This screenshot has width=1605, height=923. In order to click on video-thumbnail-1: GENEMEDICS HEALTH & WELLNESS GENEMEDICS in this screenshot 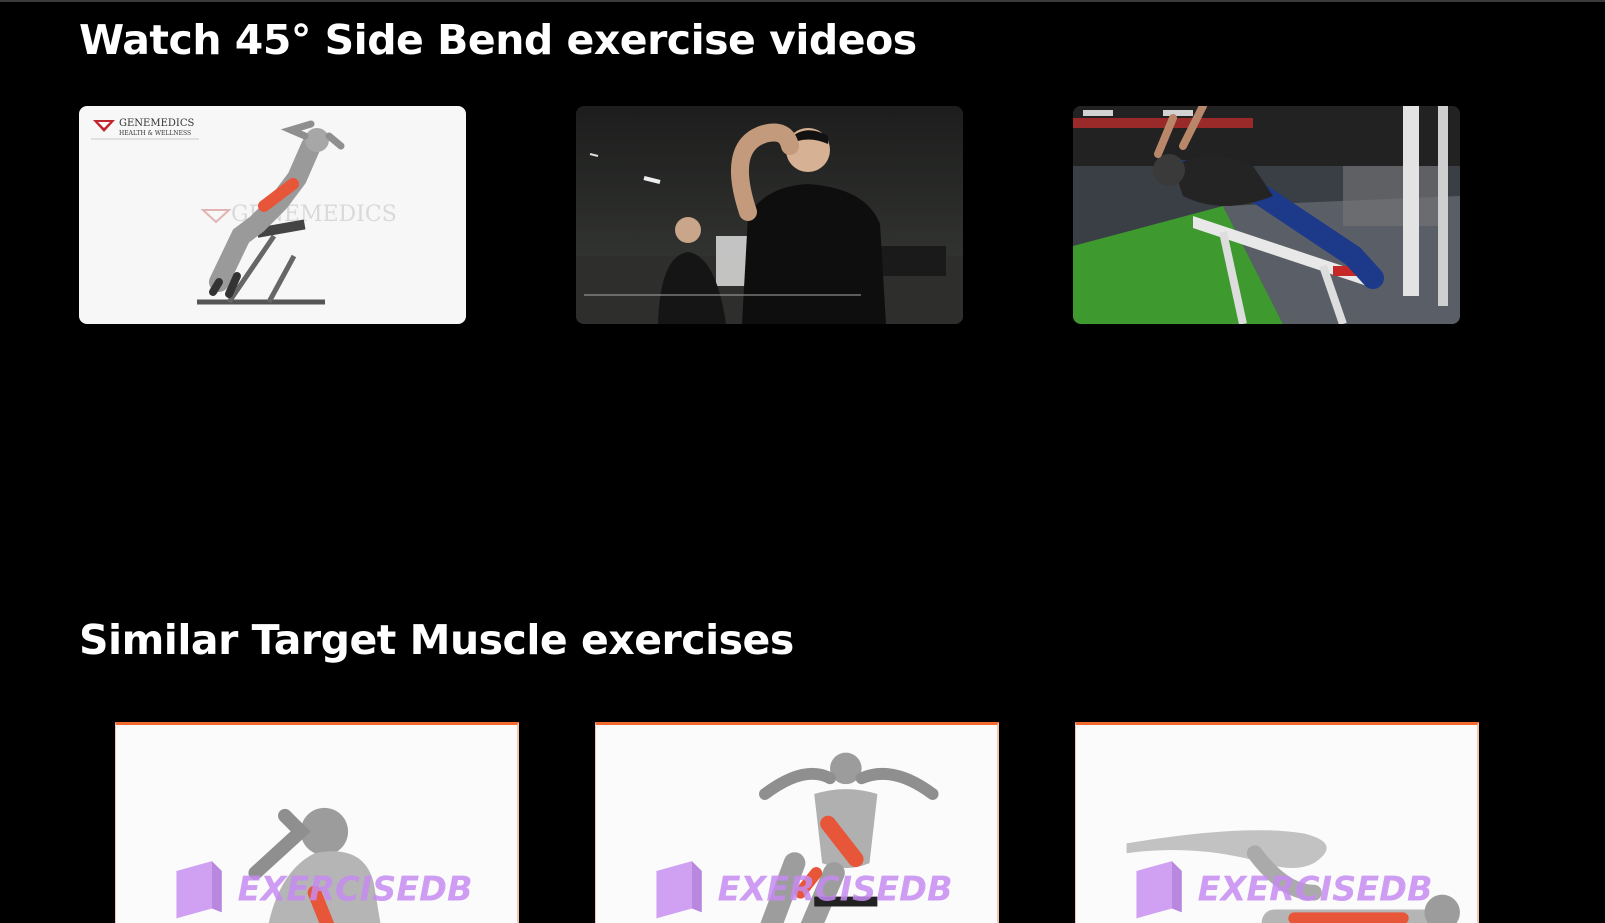, I will do `click(272, 215)`.